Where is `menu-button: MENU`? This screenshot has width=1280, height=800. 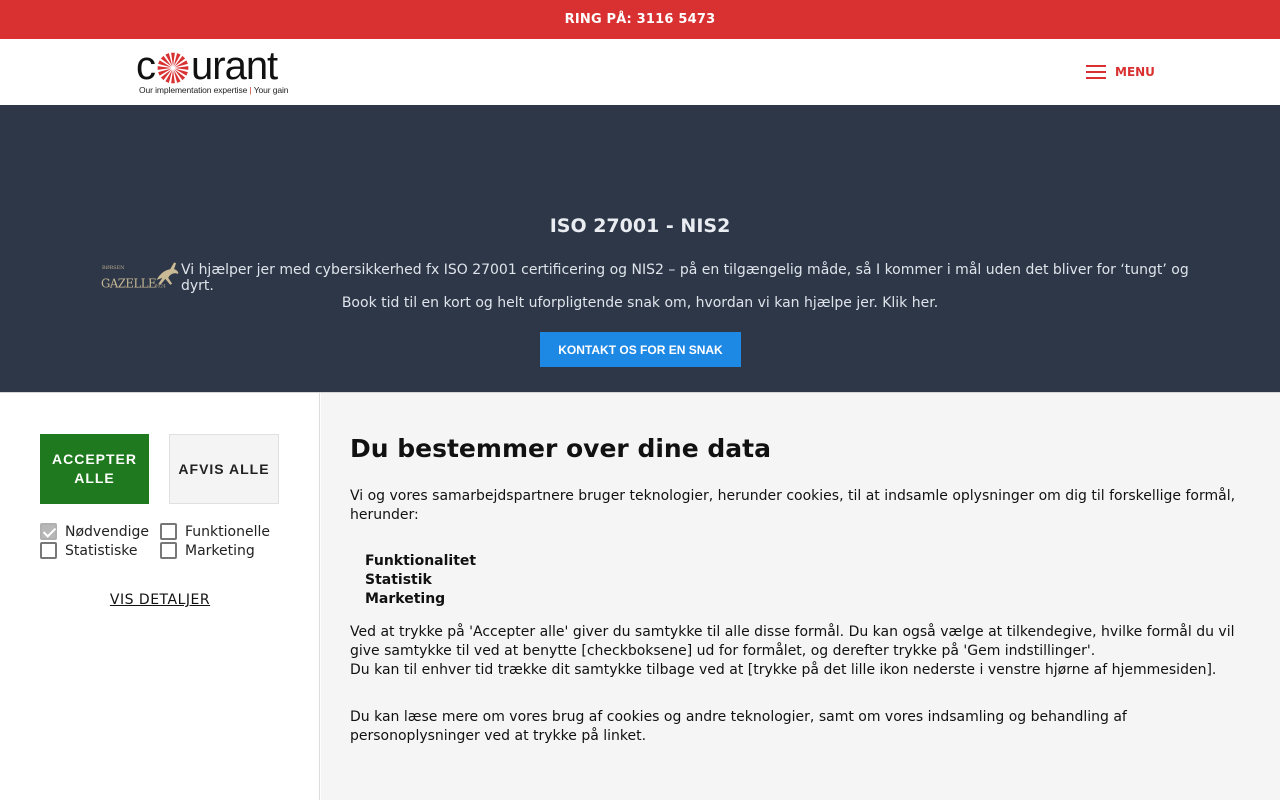
menu-button: MENU is located at coordinates (1120, 72).